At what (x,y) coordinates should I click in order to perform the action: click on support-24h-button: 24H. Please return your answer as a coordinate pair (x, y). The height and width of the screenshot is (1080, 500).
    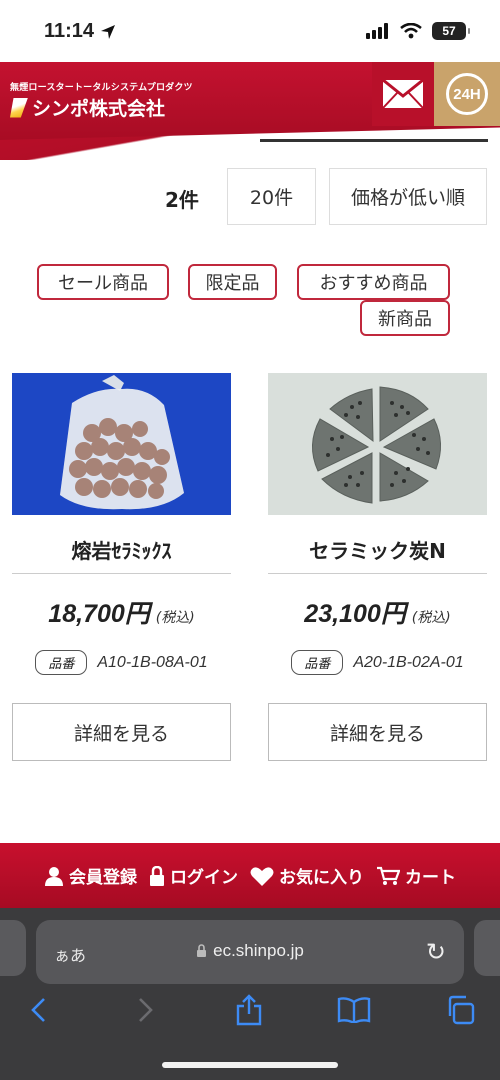
    Looking at the image, I should click on (467, 94).